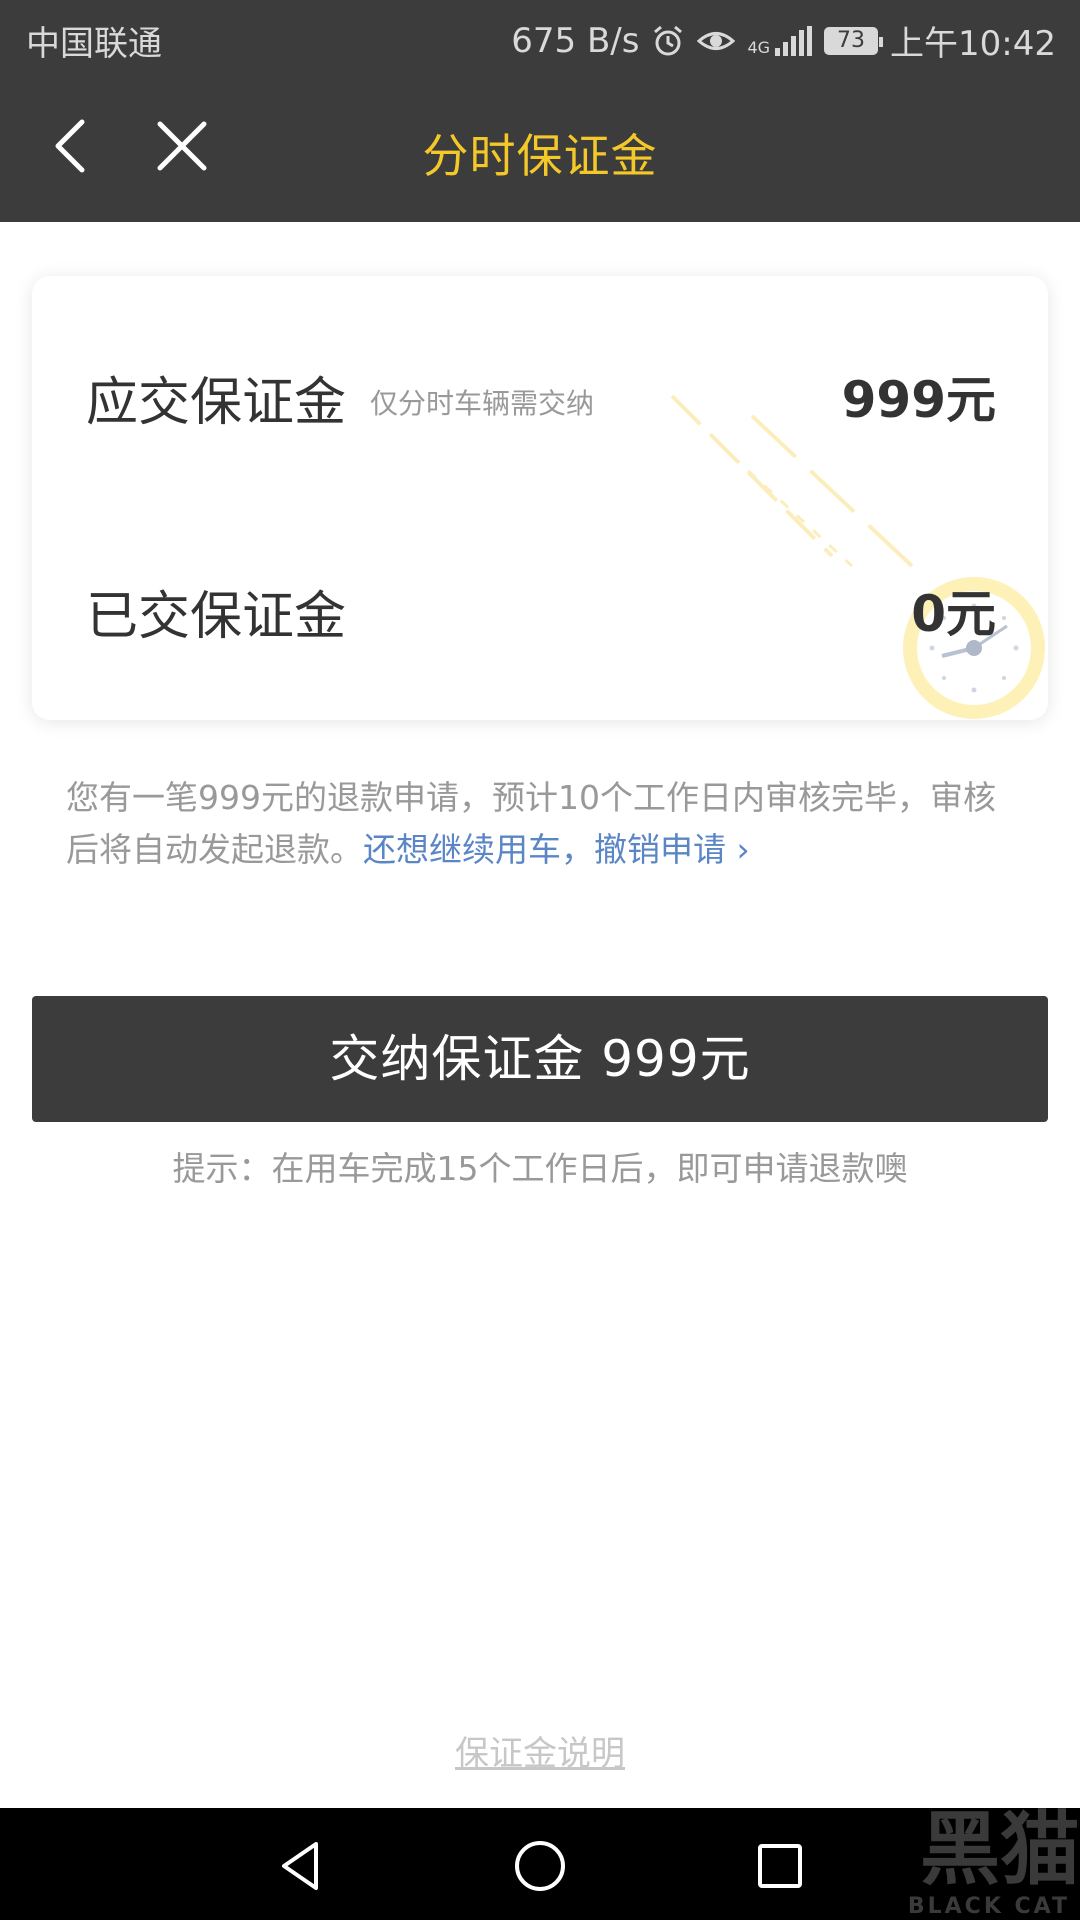  What do you see at coordinates (575, 40) in the screenshot?
I see `network-speed: 675 B/s` at bounding box center [575, 40].